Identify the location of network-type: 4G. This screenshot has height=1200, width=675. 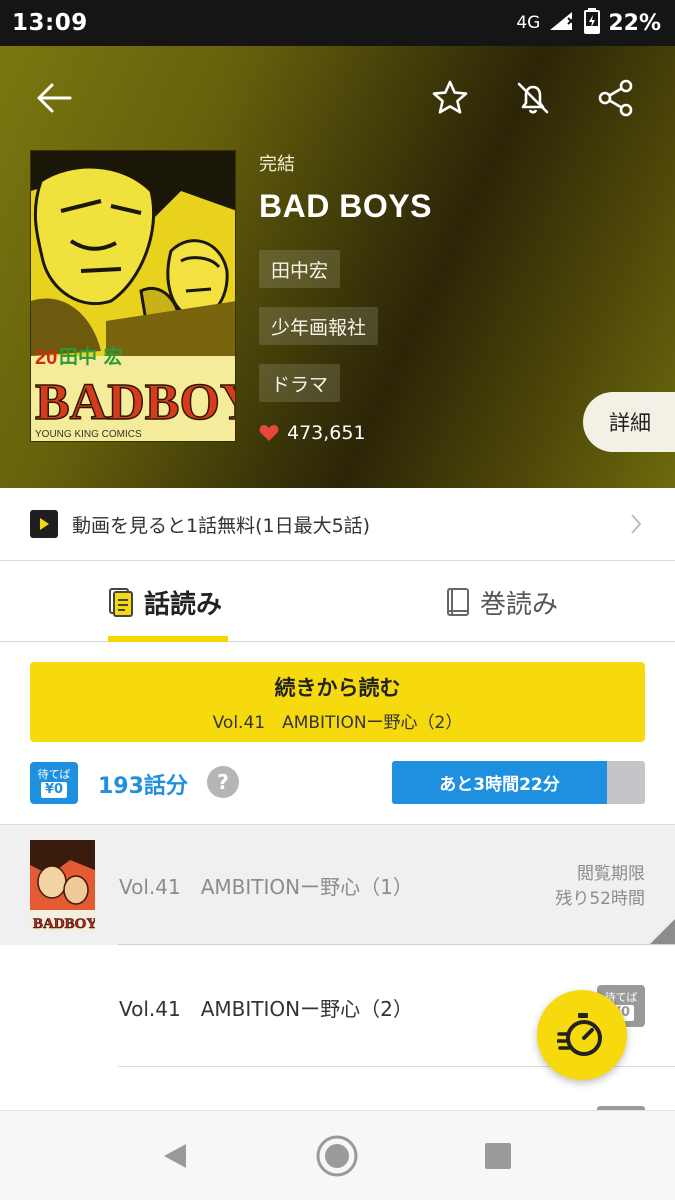
(528, 23).